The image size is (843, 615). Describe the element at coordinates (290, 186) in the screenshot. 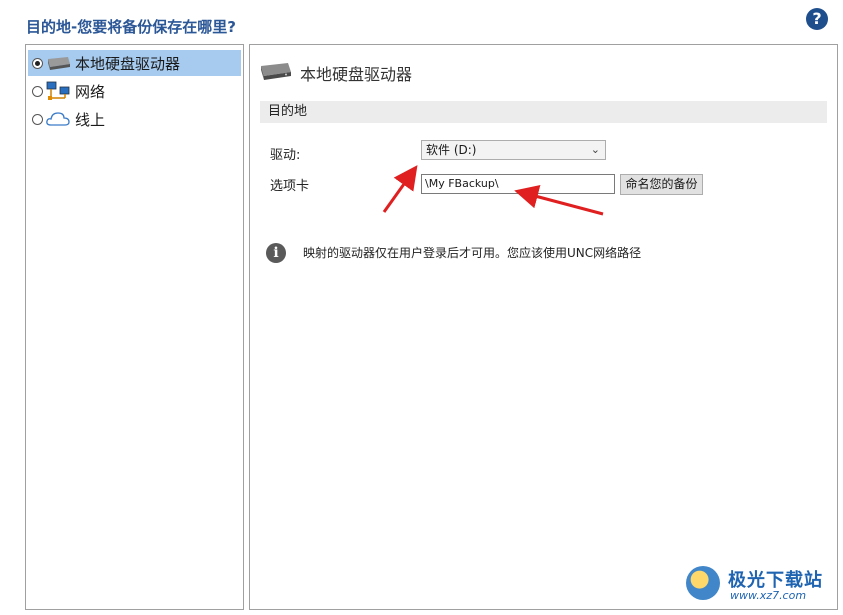

I see `folder-label: 选项卡` at that location.